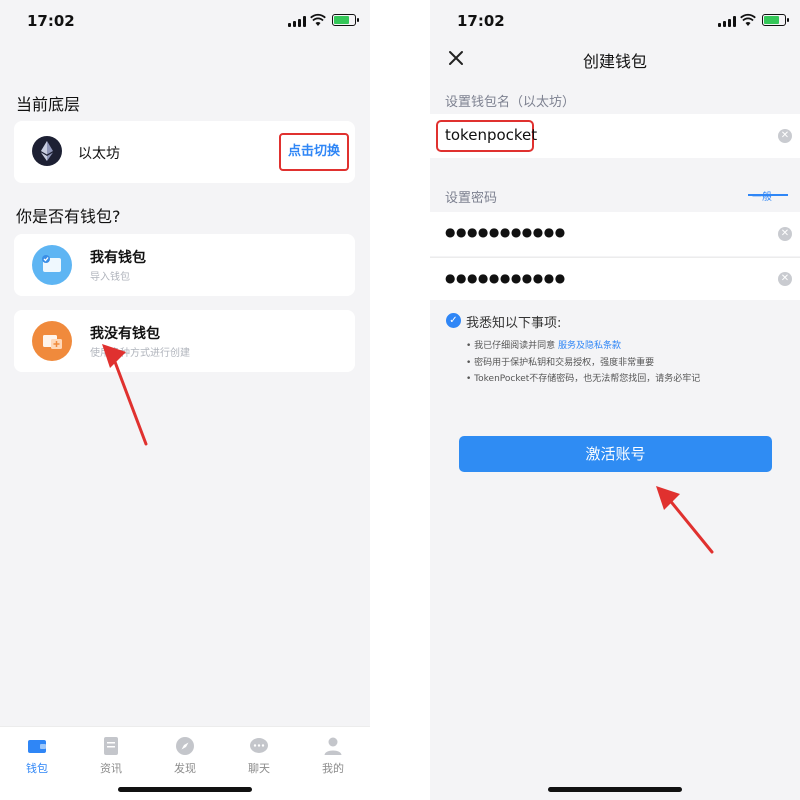  Describe the element at coordinates (48, 104) in the screenshot. I see `current-layer-title: 当前底层` at that location.